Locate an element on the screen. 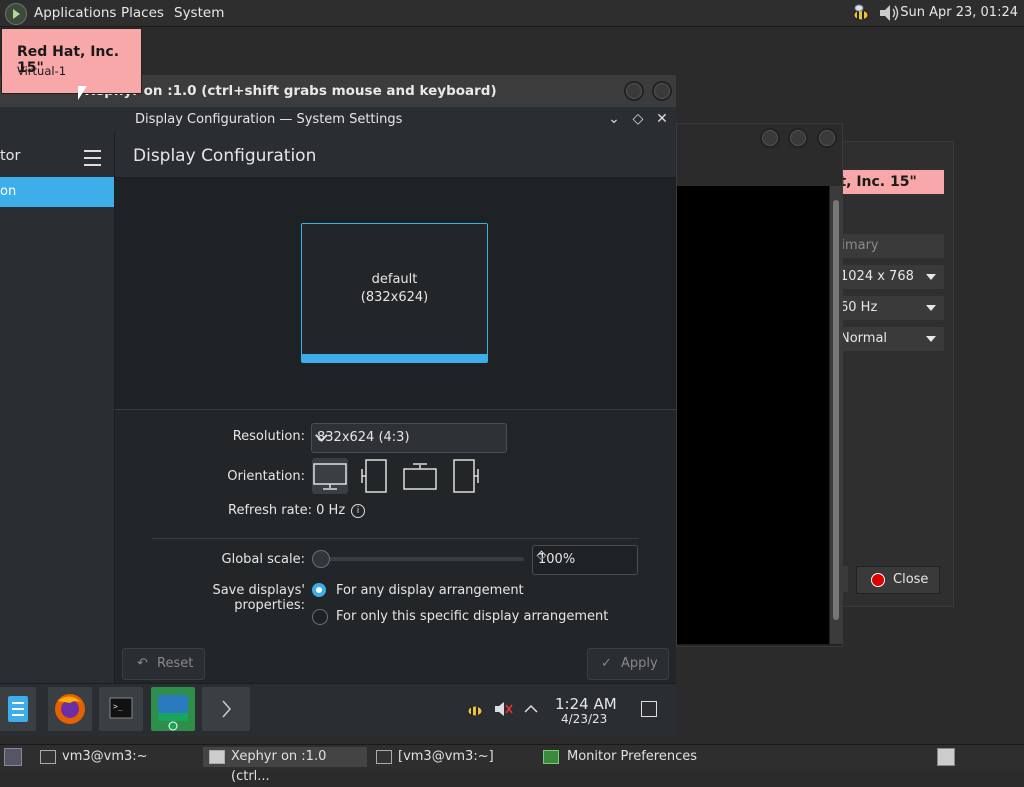 The image size is (1024, 787). menu-places: Places is located at coordinates (142, 13).